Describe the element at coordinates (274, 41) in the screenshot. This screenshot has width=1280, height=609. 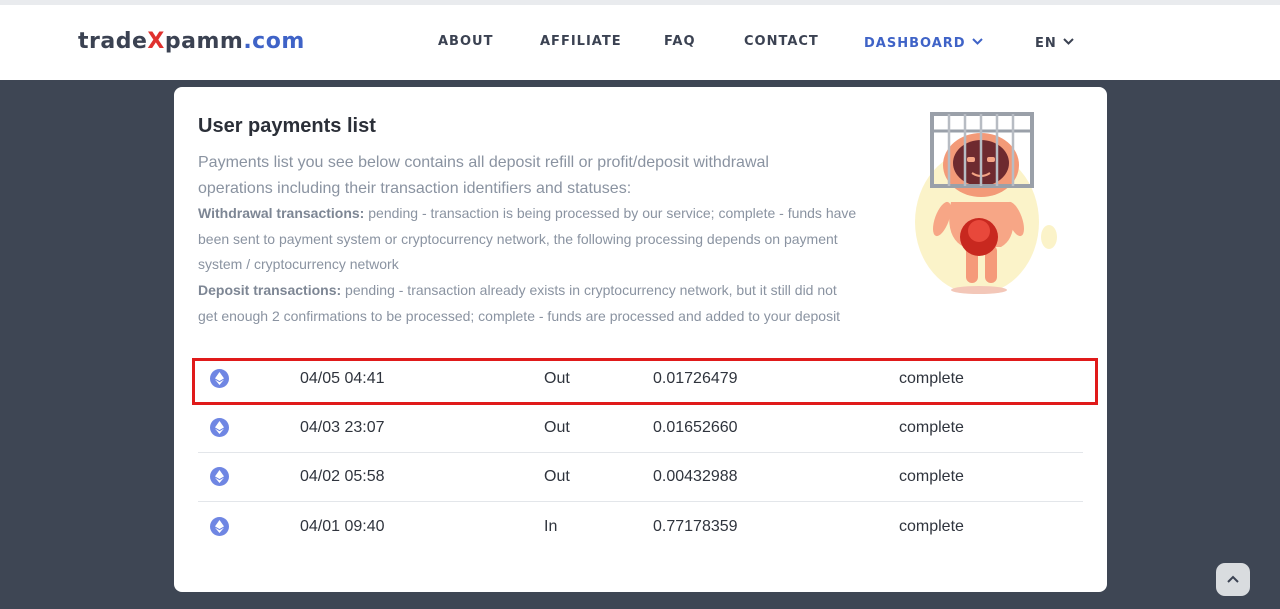
I see `logo-text-domain: .com` at that location.